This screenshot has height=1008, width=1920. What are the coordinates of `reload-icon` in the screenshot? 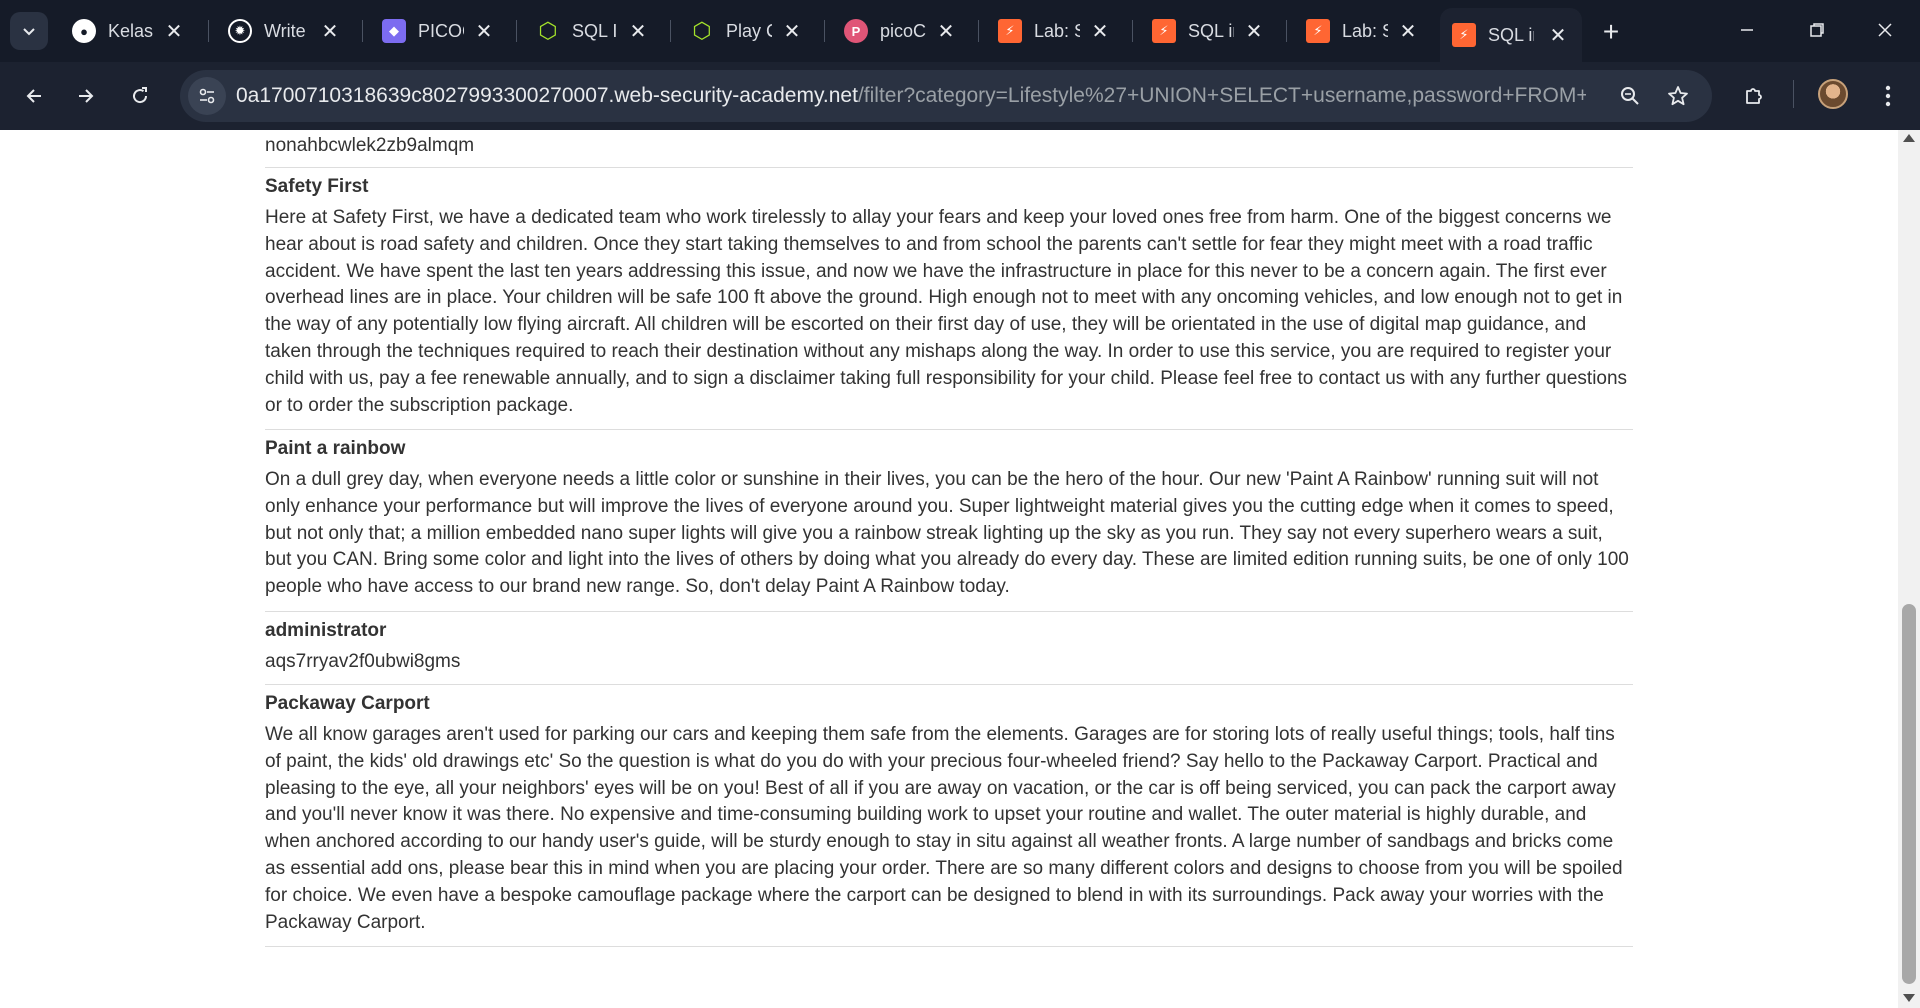 It's located at (140, 95).